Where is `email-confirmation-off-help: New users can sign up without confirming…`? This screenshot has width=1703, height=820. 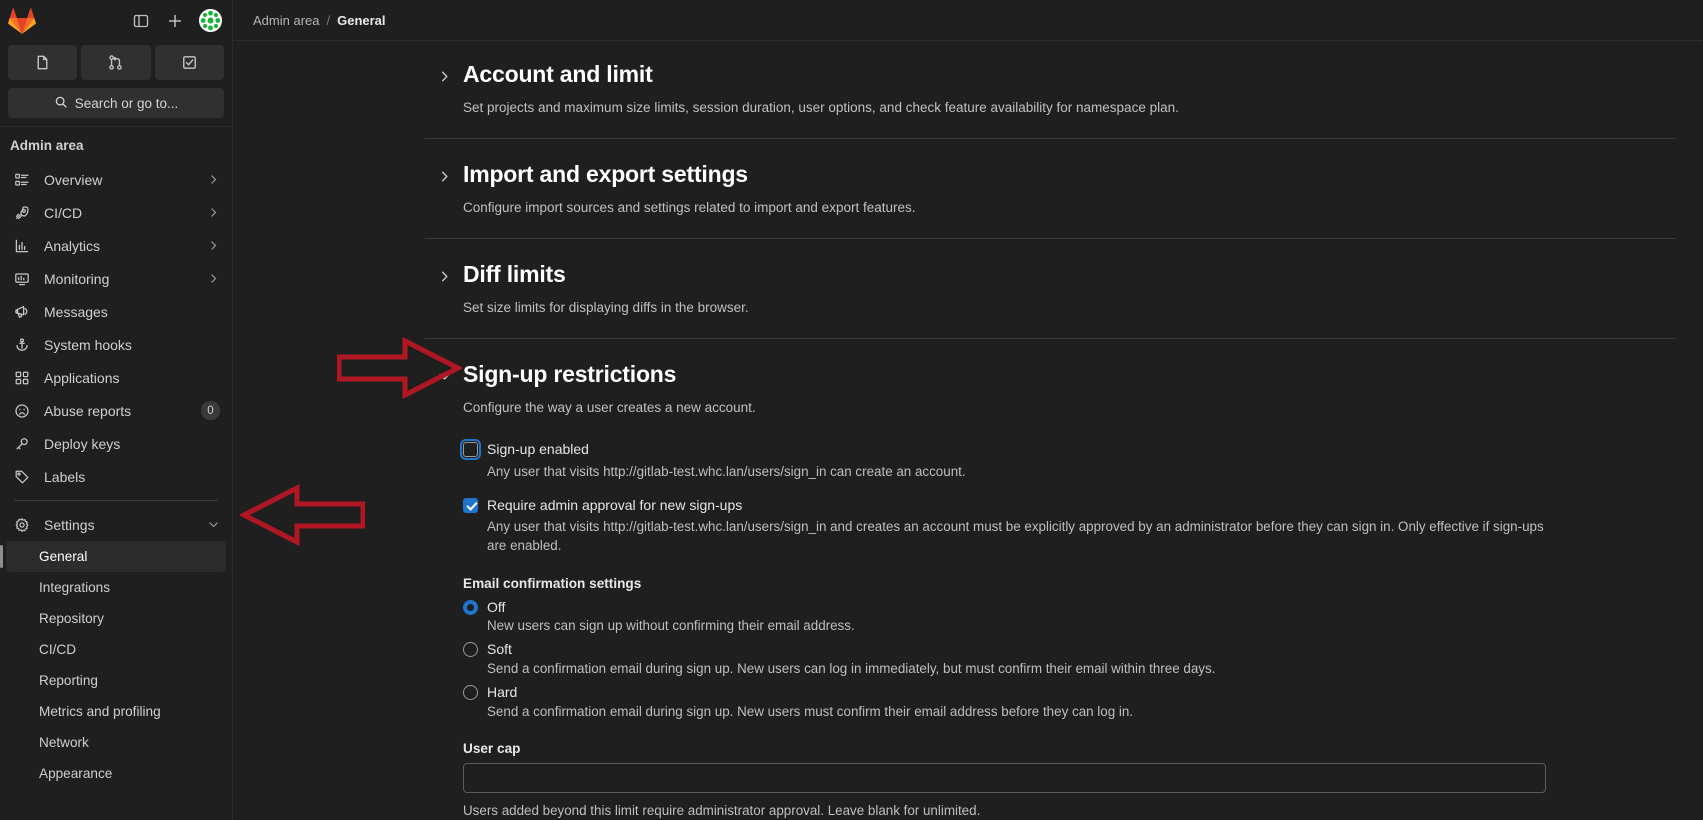 email-confirmation-off-help: New users can sign up without confirming… is located at coordinates (671, 626).